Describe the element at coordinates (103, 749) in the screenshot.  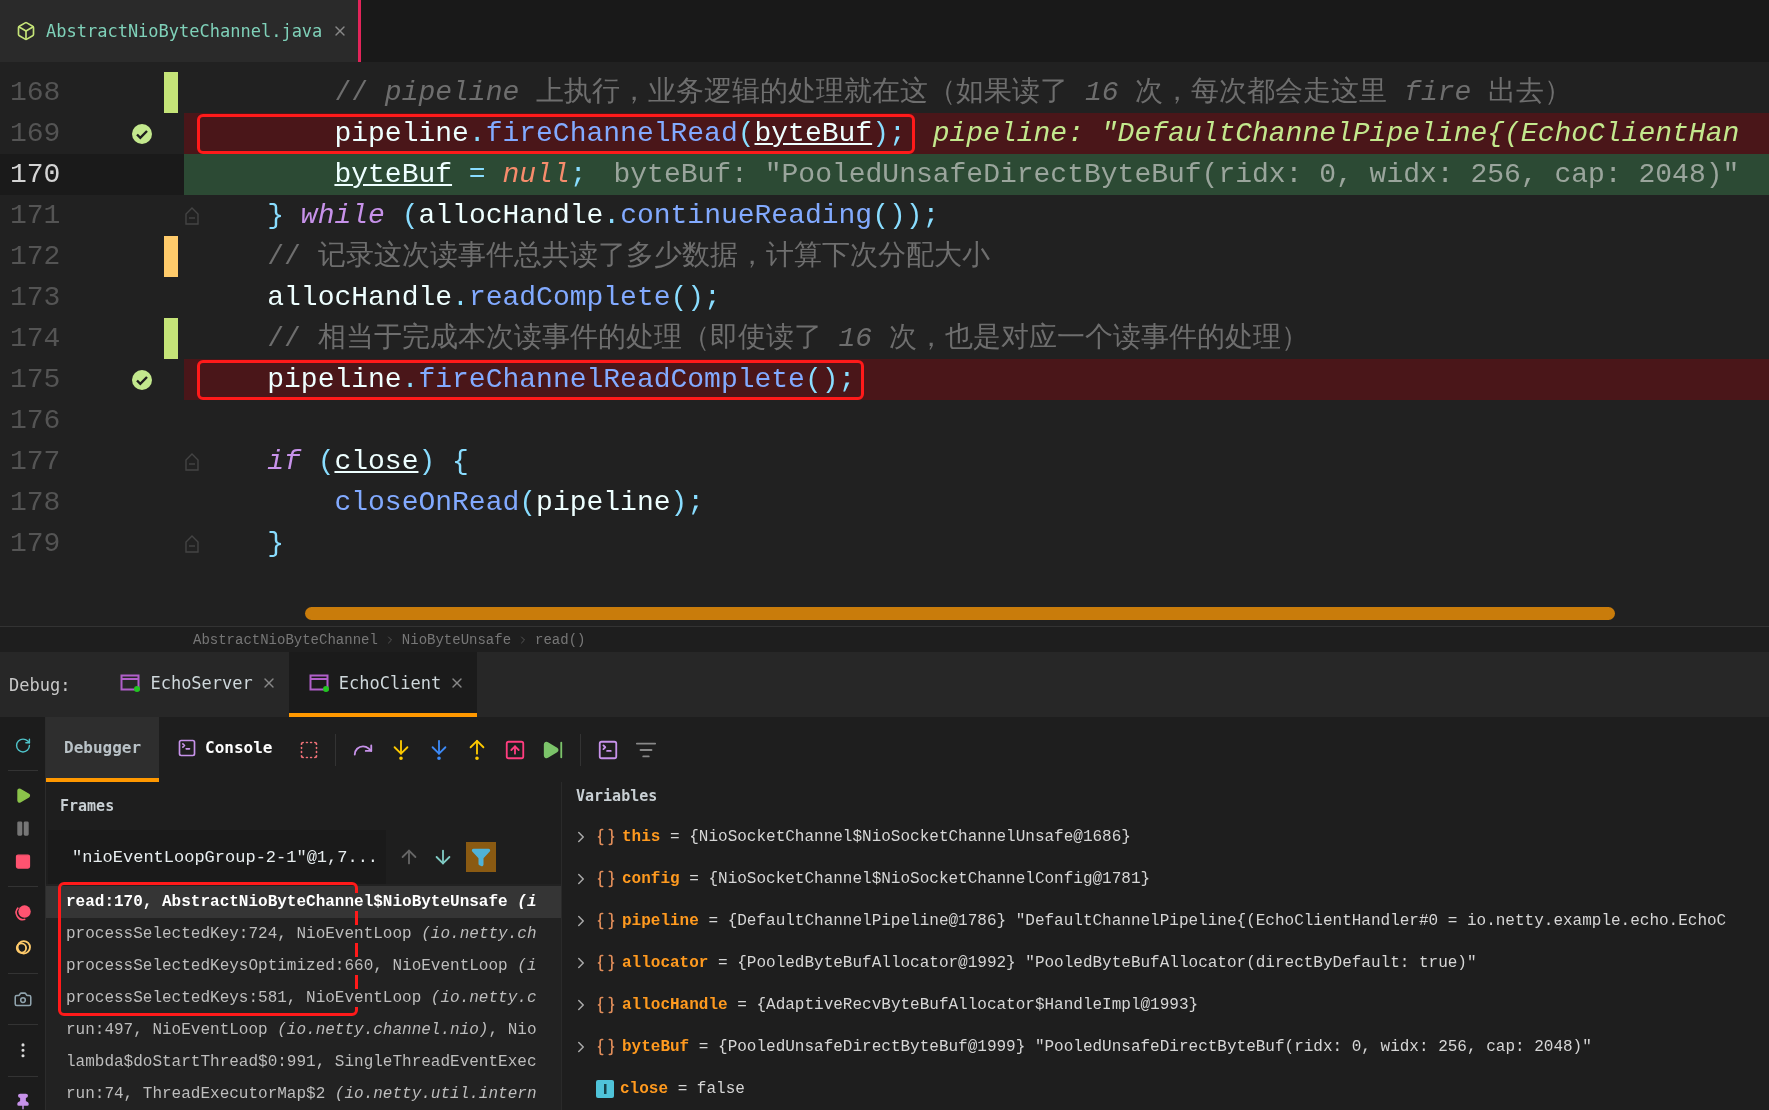
I see `panel-tab: Debugger` at that location.